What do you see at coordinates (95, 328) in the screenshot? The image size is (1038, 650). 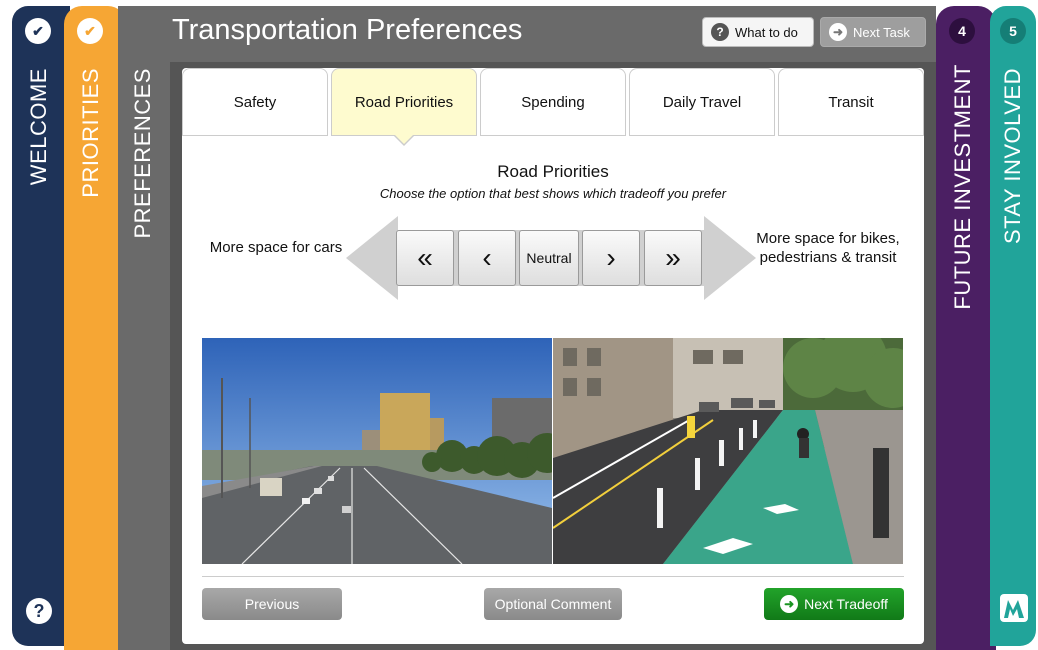 I see `step-priorities: ✔ PRIORITIES` at bounding box center [95, 328].